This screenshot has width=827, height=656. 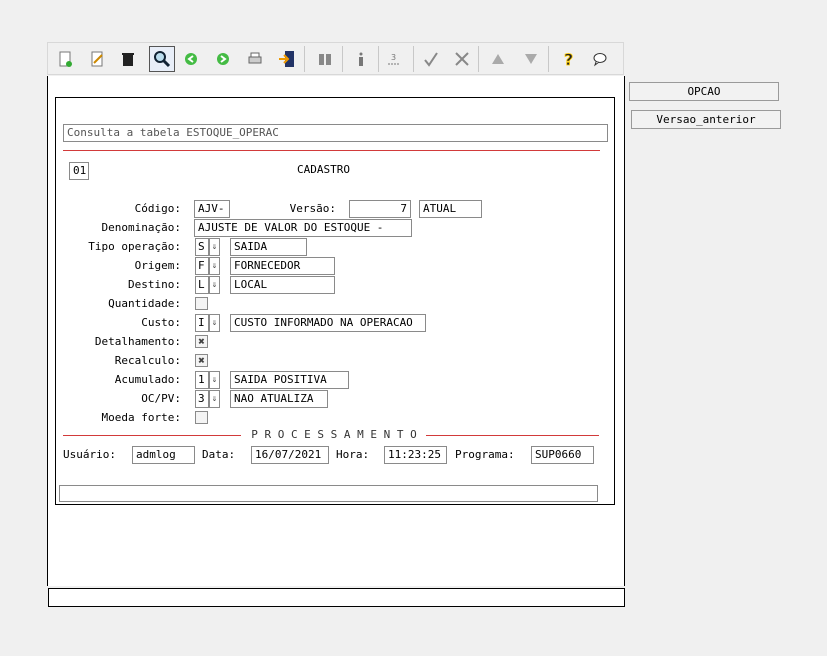 What do you see at coordinates (706, 119) in the screenshot?
I see `versao-anterior-button: Versao_anterior` at bounding box center [706, 119].